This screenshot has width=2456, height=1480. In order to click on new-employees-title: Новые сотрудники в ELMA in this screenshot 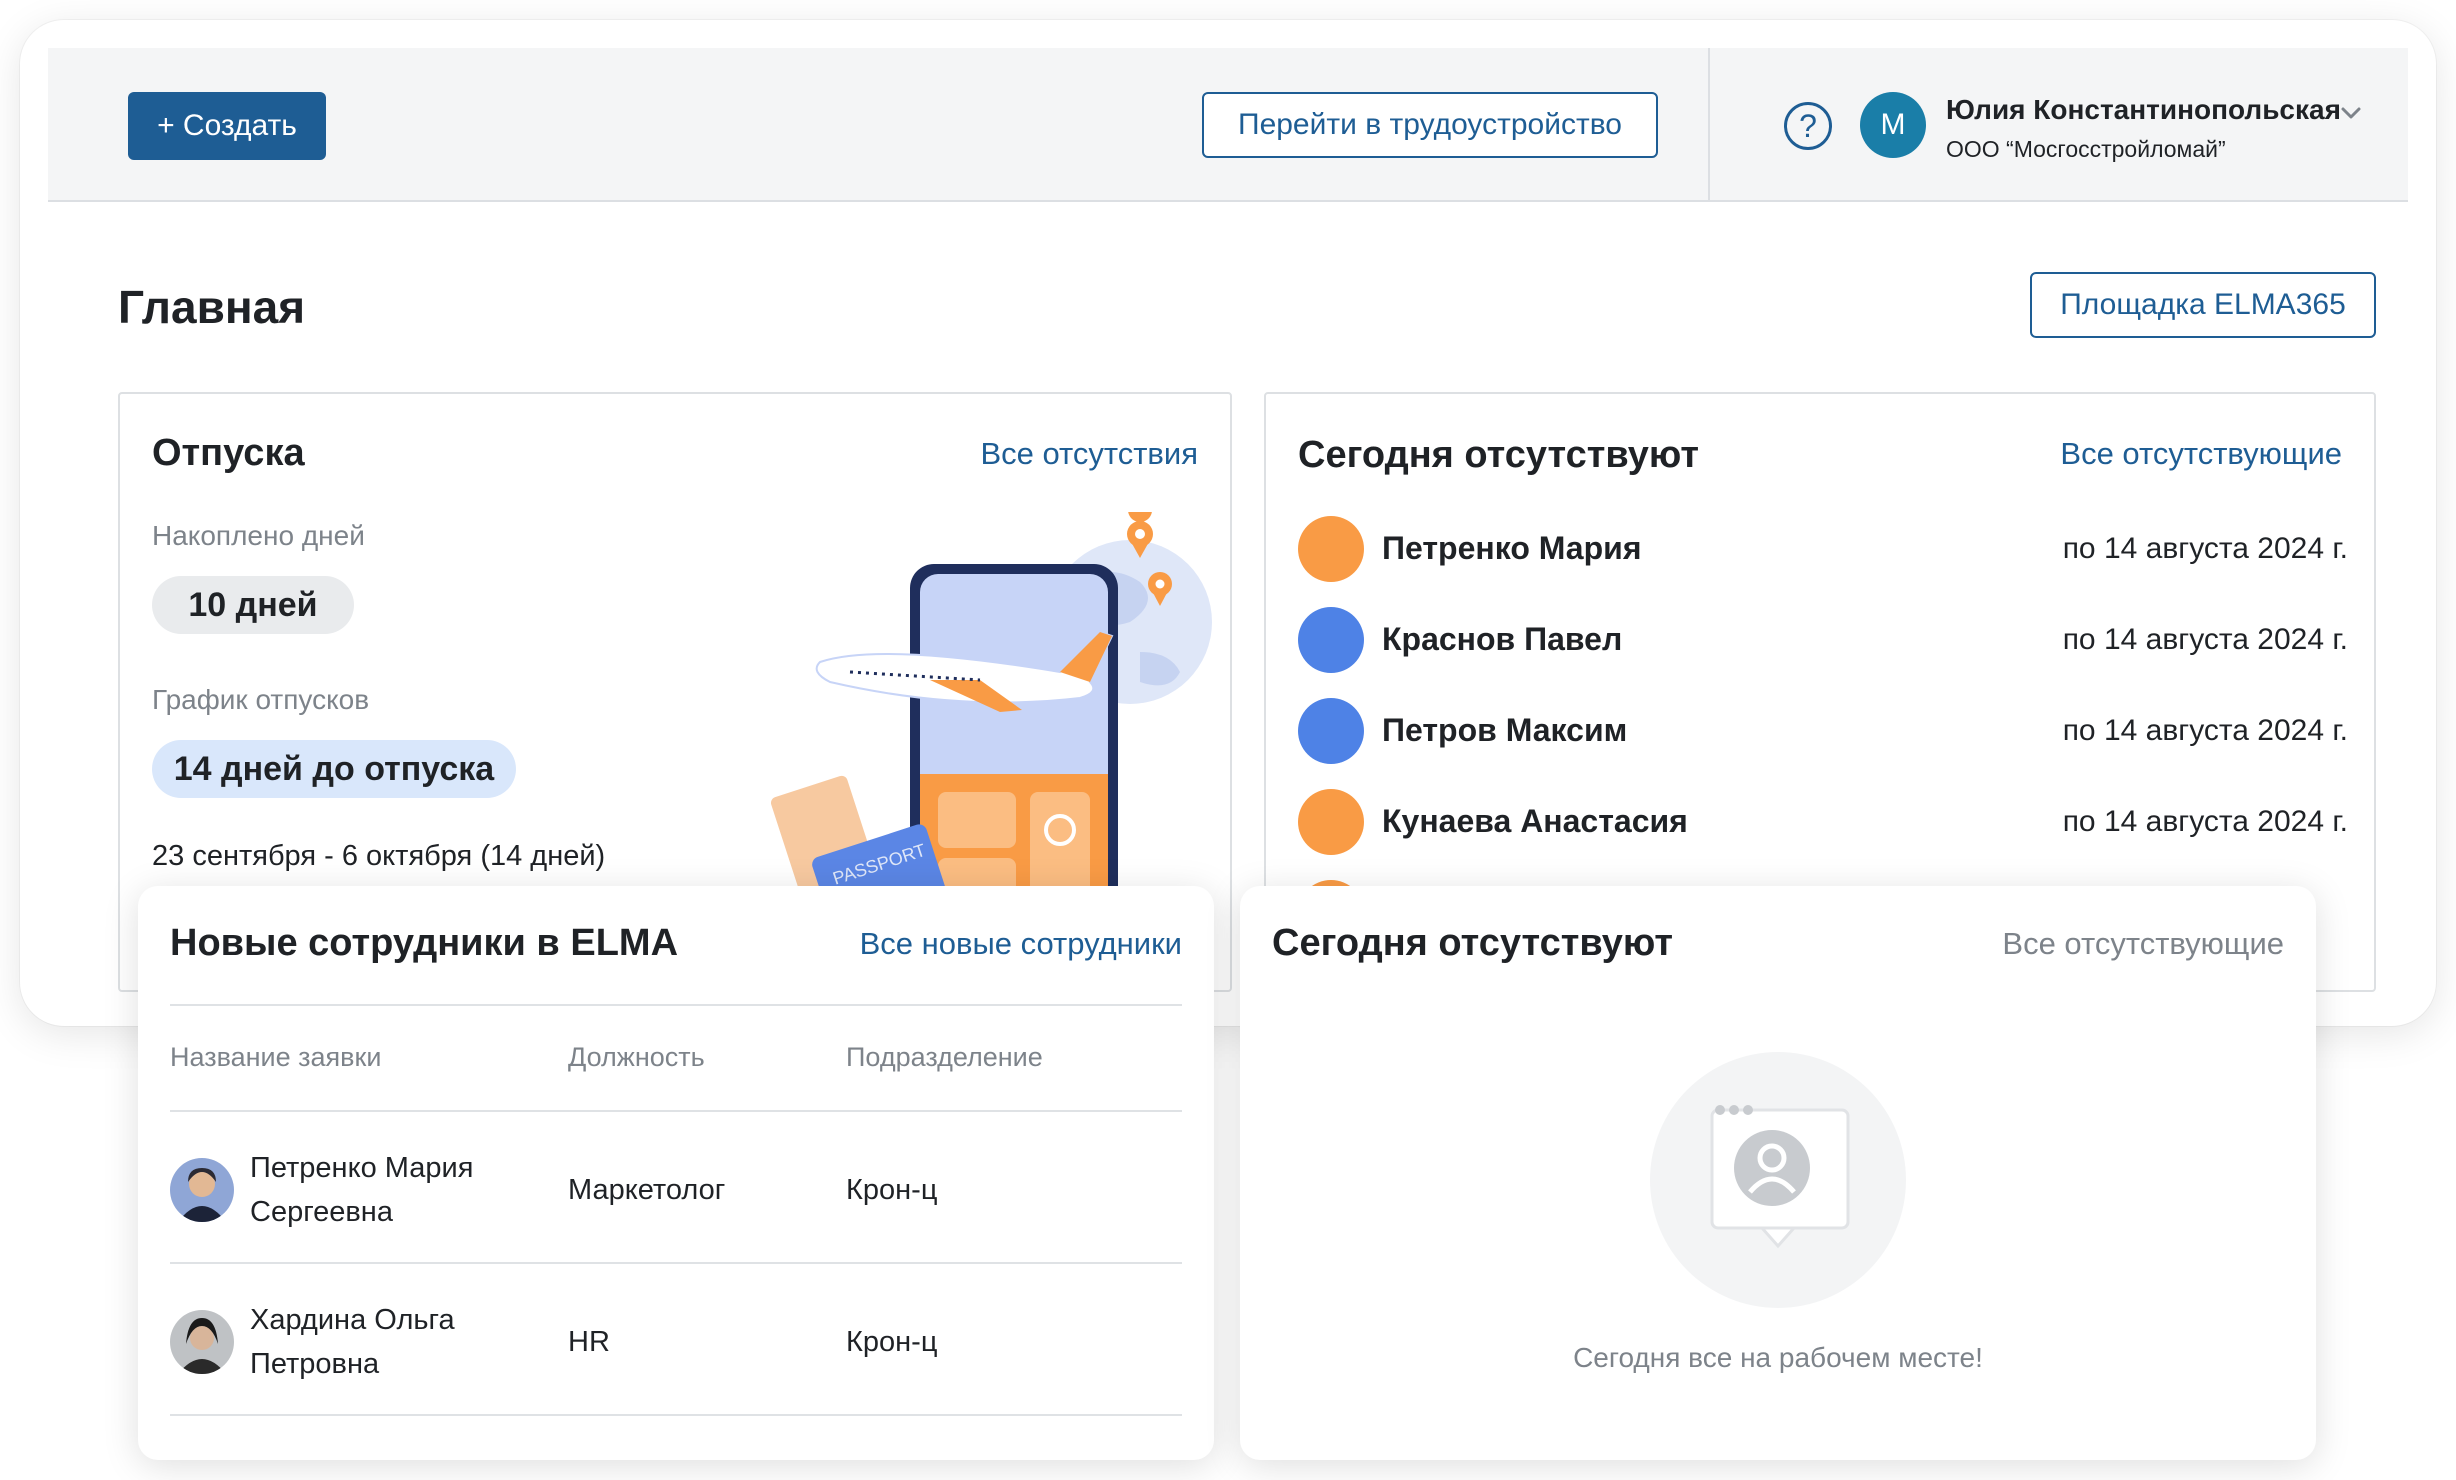, I will do `click(424, 943)`.